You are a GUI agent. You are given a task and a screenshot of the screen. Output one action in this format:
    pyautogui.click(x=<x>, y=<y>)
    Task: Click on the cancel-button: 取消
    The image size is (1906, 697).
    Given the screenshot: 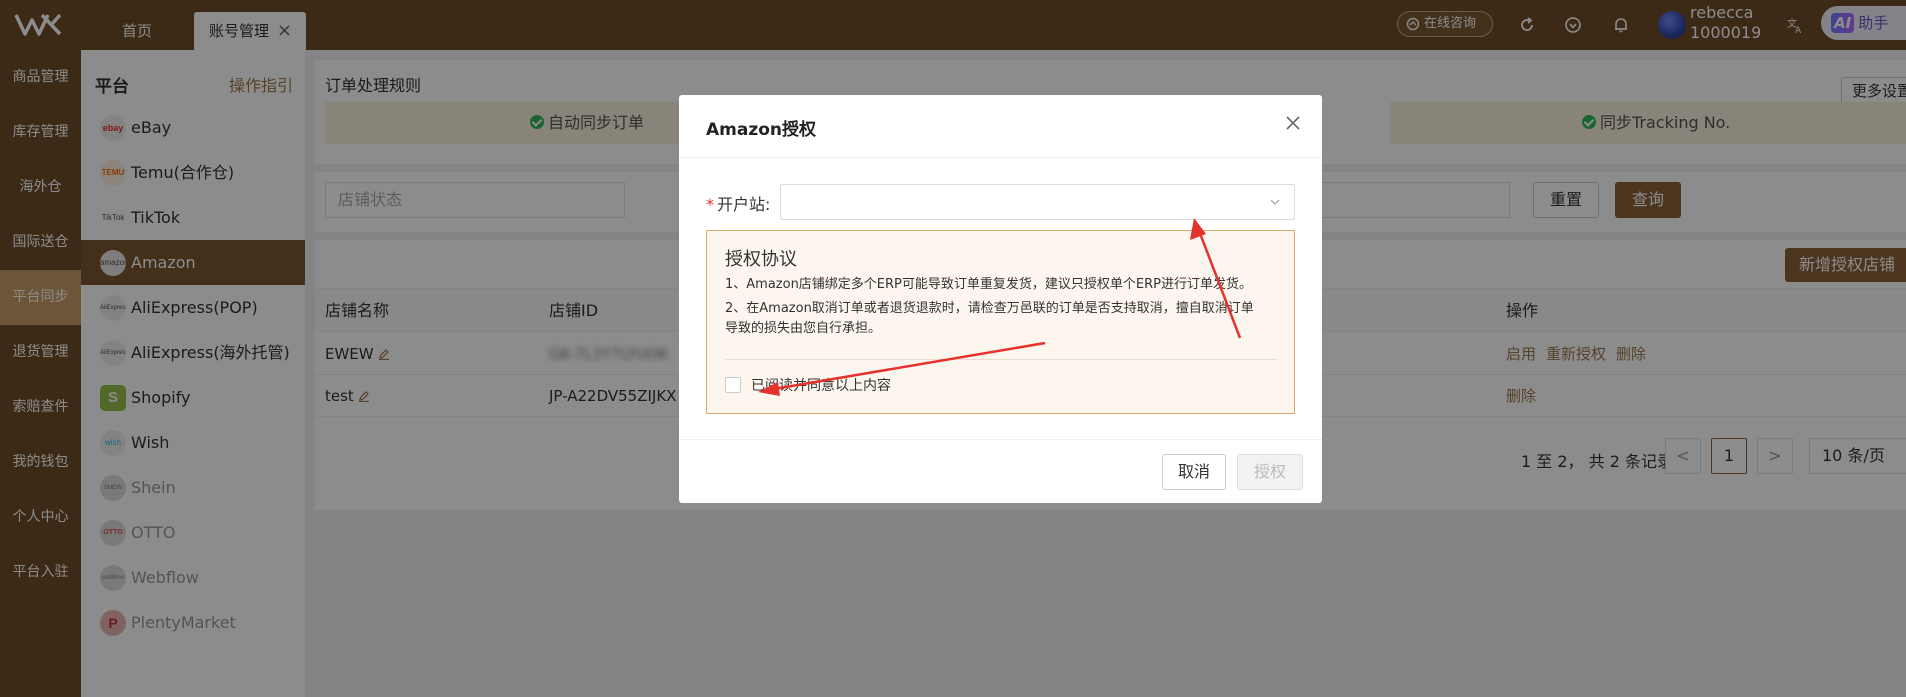 What is the action you would take?
    pyautogui.click(x=1194, y=472)
    